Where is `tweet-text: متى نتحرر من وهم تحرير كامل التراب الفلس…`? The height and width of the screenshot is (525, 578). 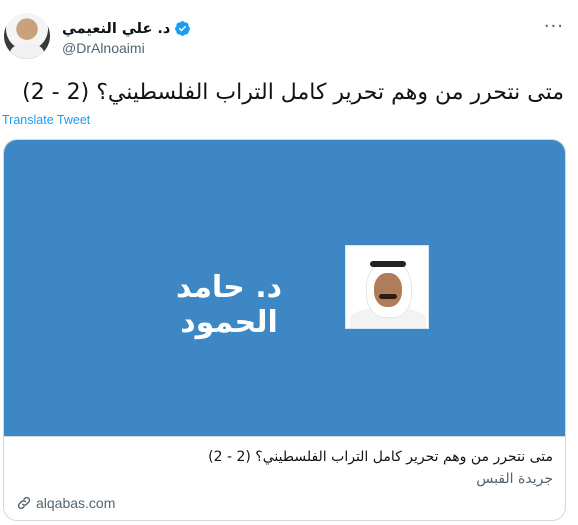
tweet-text: متى نتحرر من وهم تحرير كامل التراب الفلس… is located at coordinates (293, 92).